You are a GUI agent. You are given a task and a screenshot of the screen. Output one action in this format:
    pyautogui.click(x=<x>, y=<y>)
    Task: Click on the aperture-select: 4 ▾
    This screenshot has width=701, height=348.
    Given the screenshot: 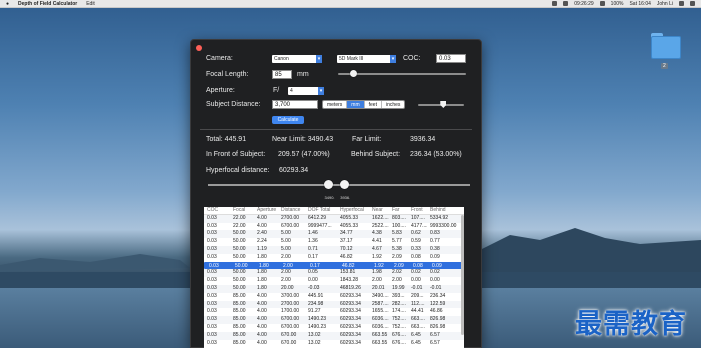 What is the action you would take?
    pyautogui.click(x=306, y=91)
    